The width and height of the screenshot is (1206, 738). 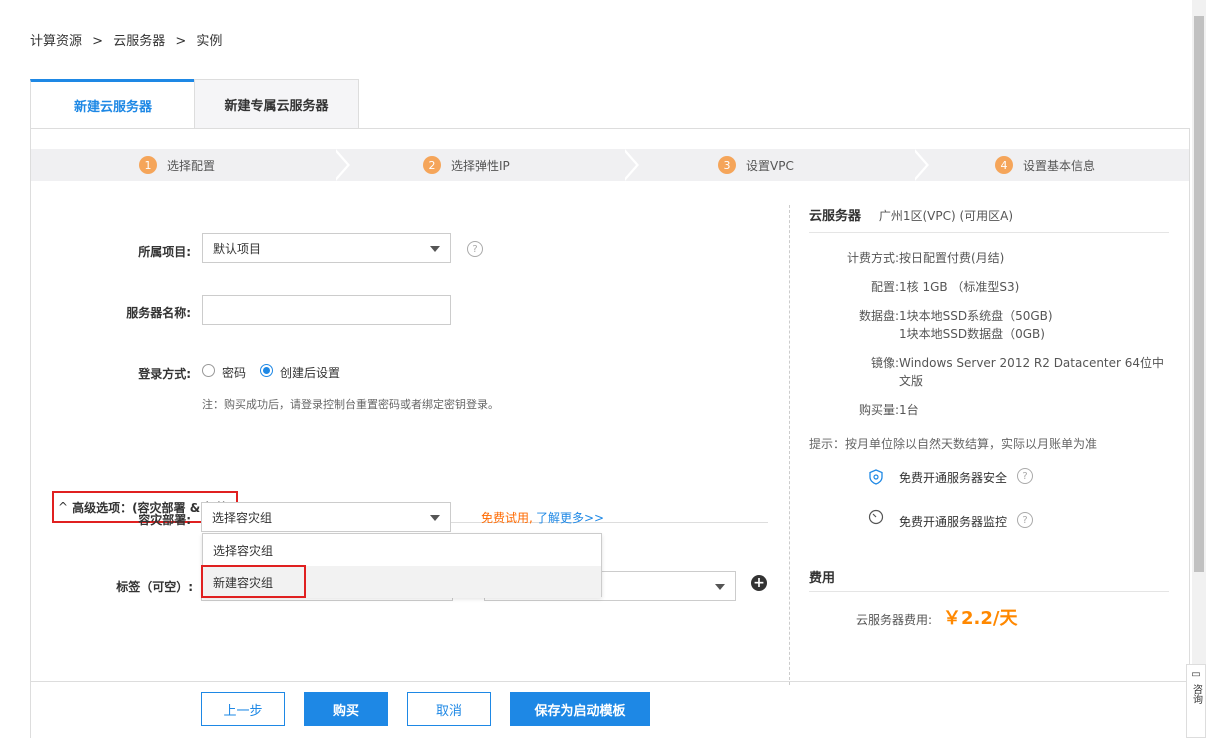 I want to click on disaster-group-value: 选择容灾组, so click(x=242, y=517).